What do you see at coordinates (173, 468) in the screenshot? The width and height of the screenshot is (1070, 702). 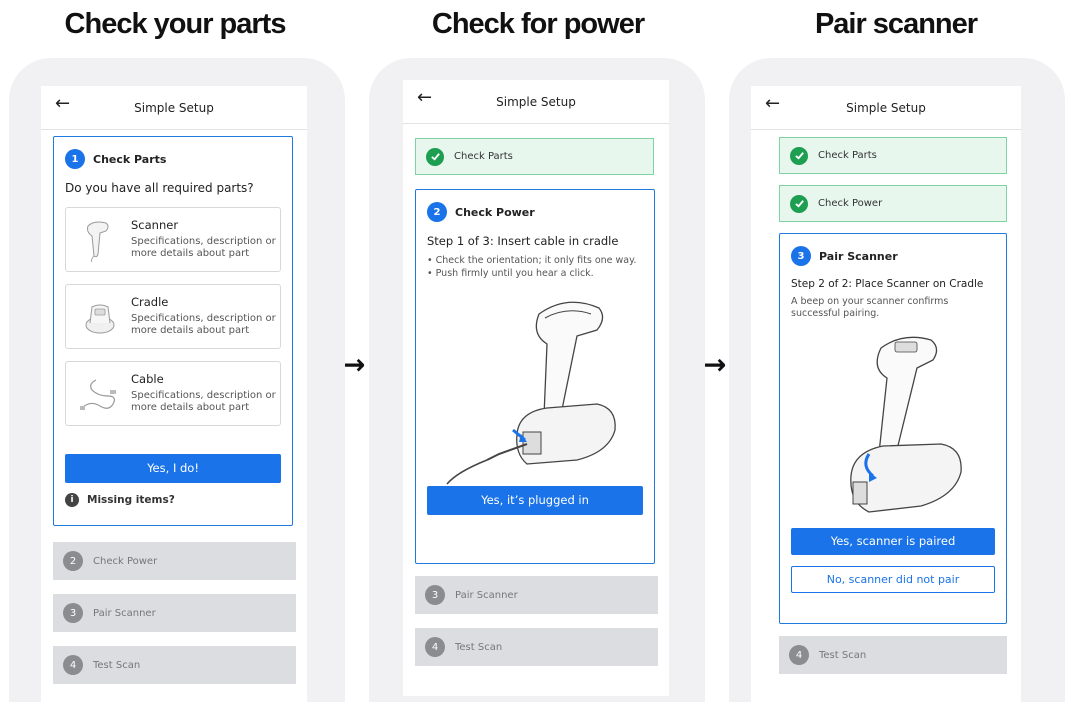 I see `yes-i-do-button: Yes, I do!` at bounding box center [173, 468].